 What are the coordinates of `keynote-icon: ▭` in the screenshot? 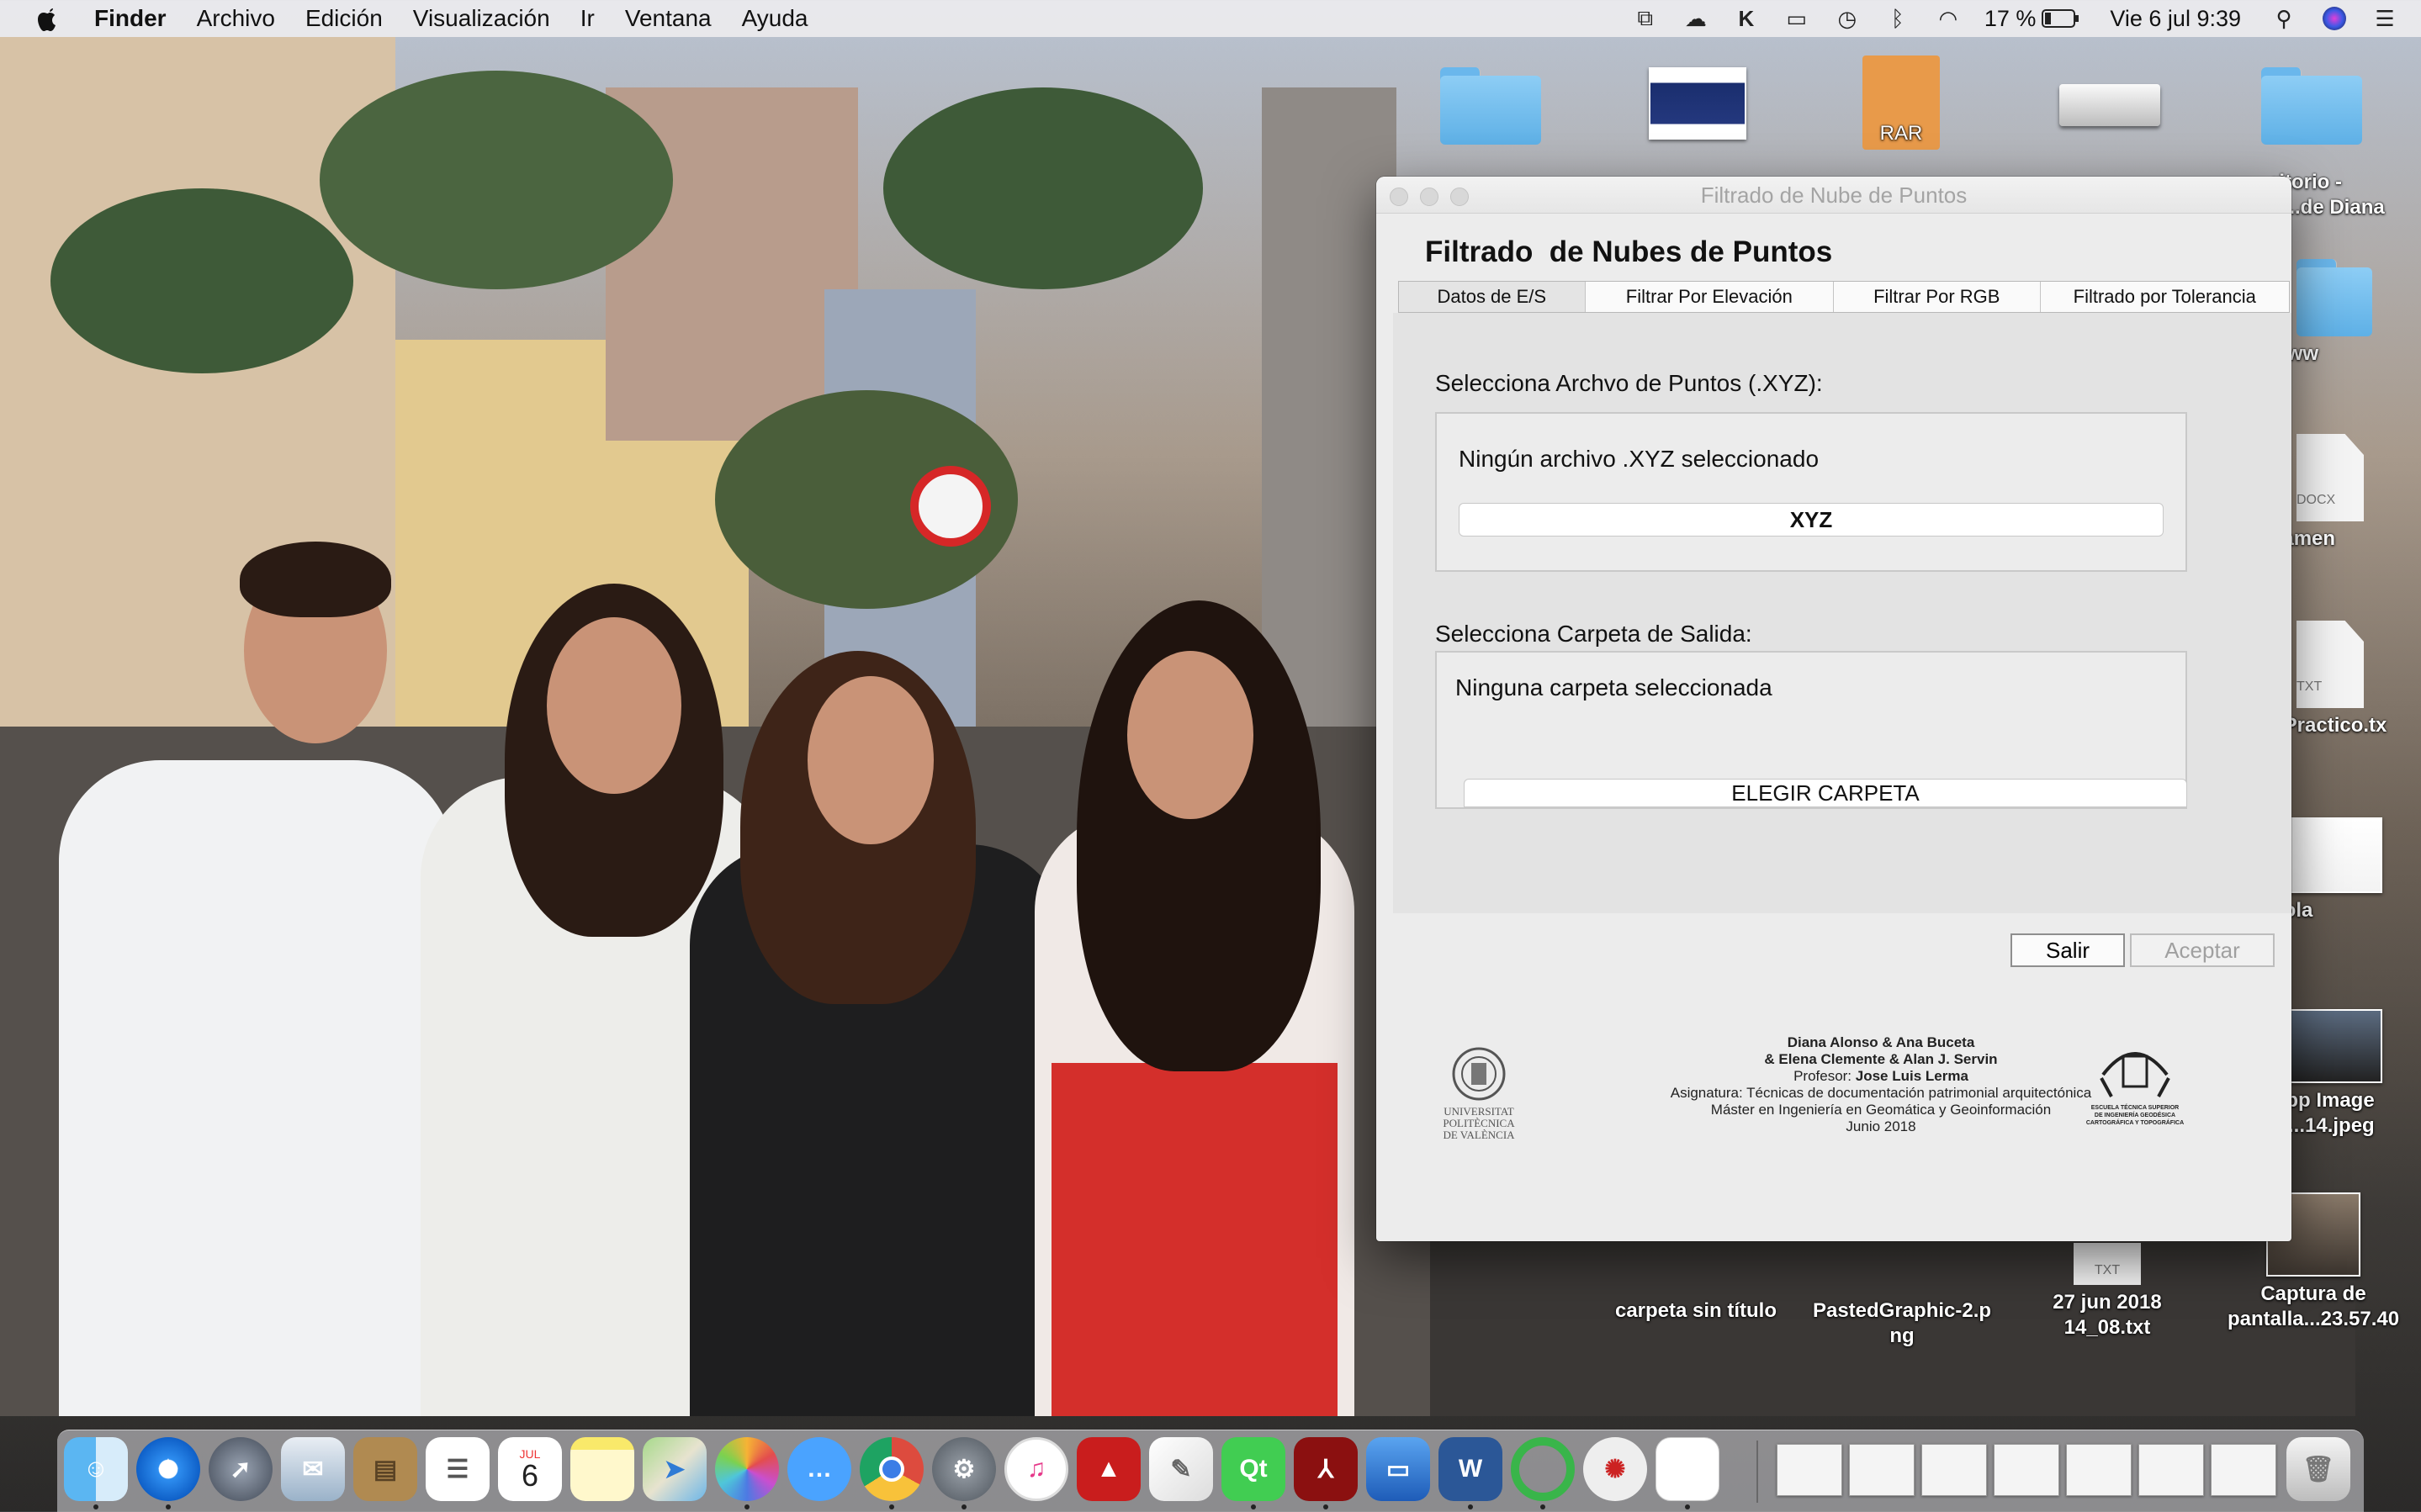 It's located at (1398, 1469).